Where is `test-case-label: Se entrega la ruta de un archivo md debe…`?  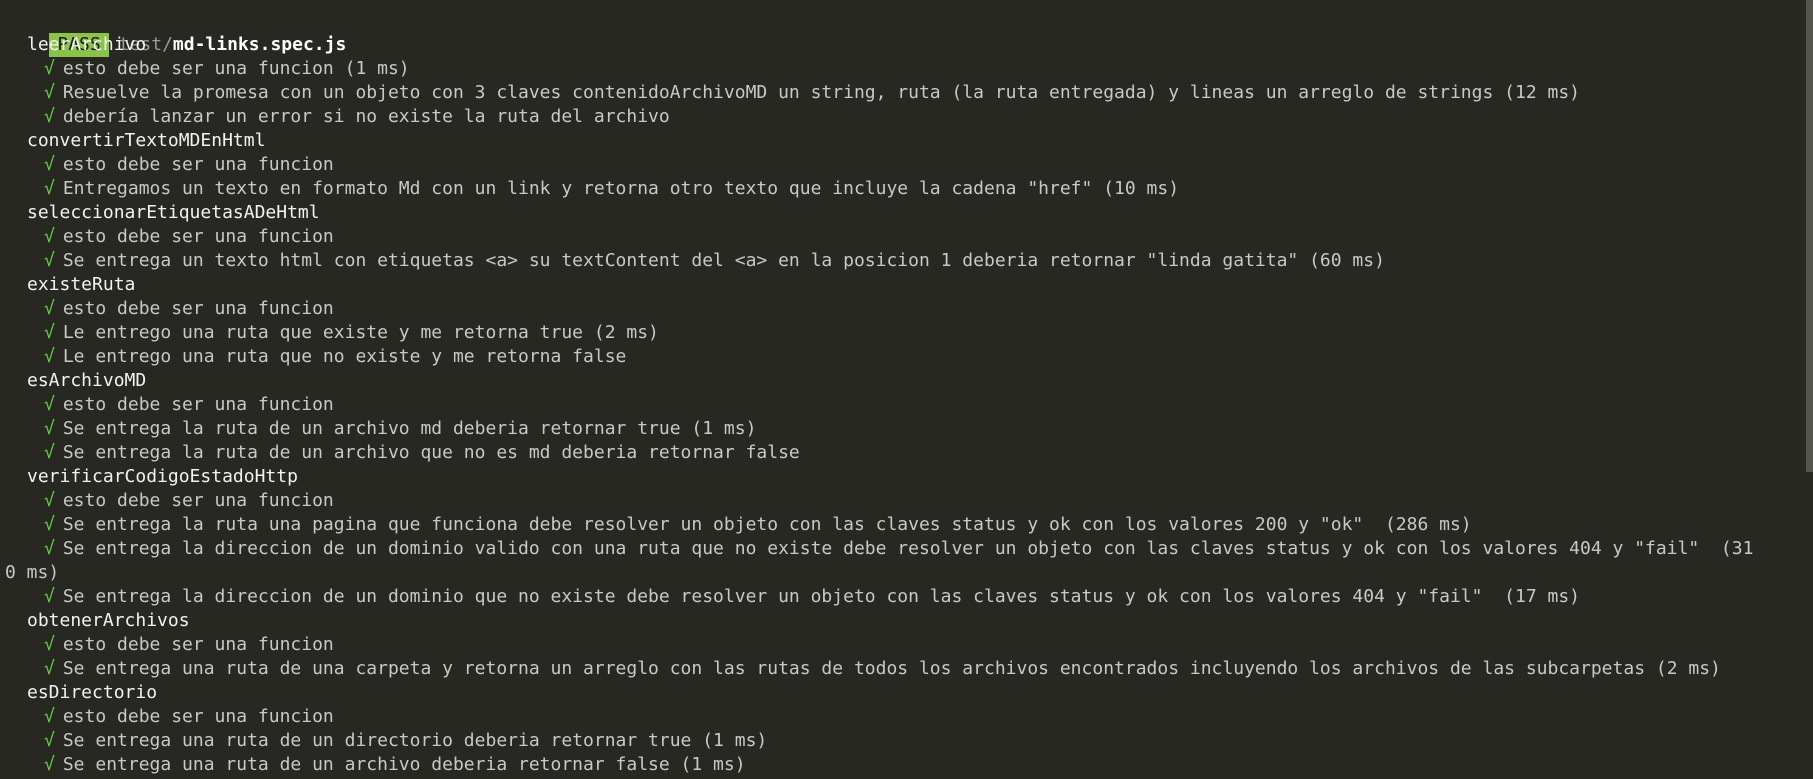 test-case-label: Se entrega la ruta de un archivo md debe… is located at coordinates (409, 428).